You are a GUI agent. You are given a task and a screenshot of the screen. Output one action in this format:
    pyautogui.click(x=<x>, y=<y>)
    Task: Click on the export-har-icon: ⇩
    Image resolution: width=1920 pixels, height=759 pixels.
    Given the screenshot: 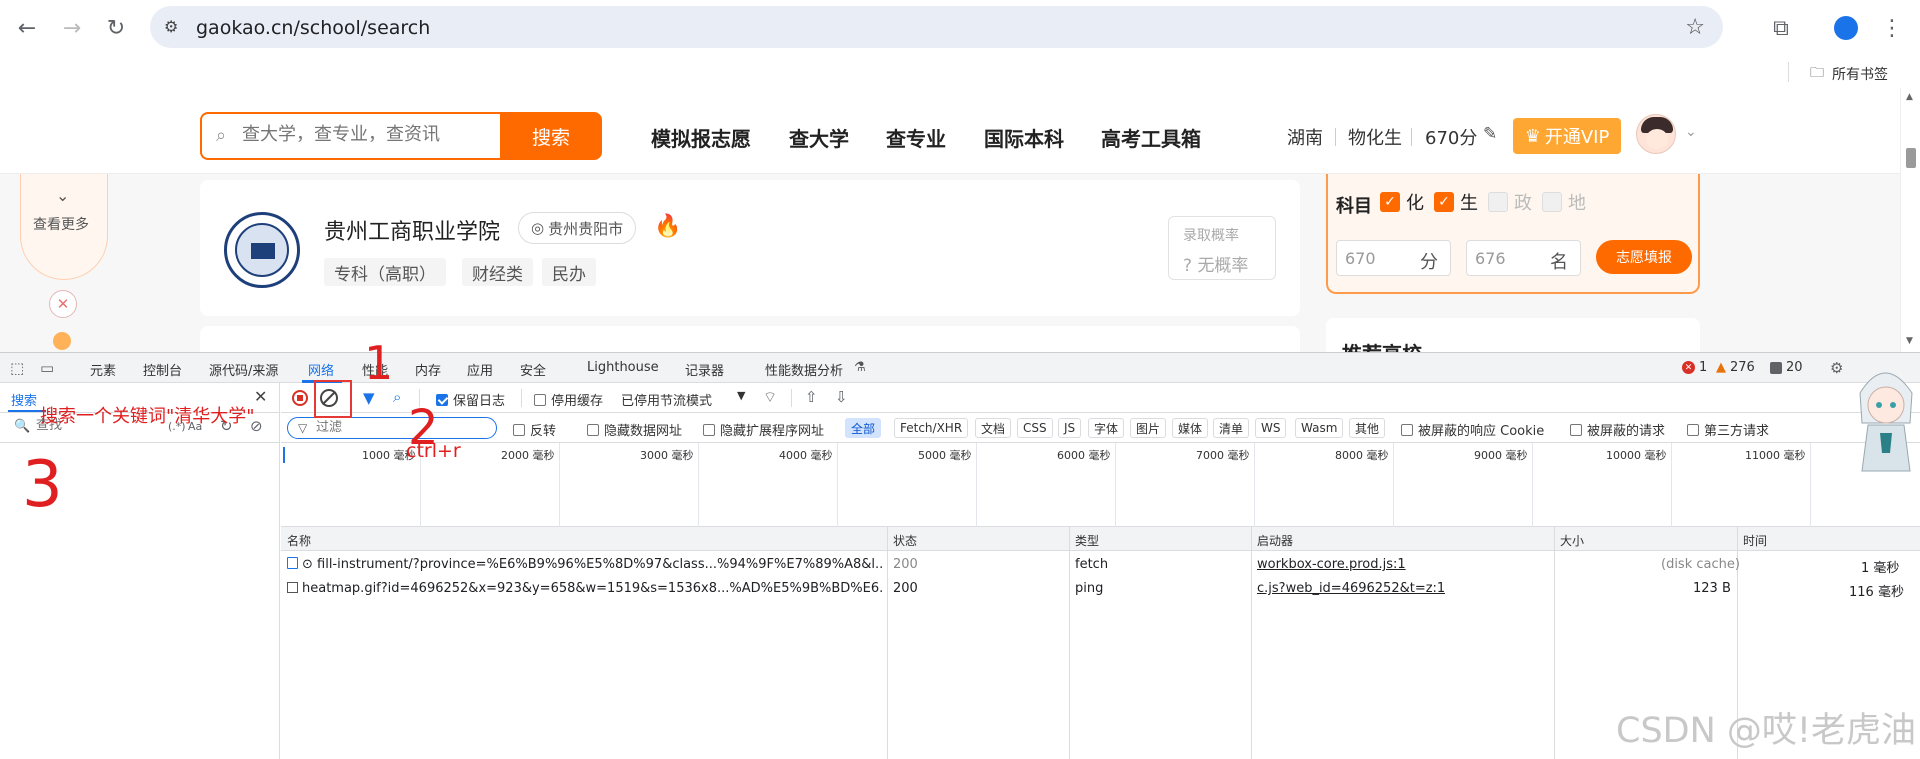 What is the action you would take?
    pyautogui.click(x=841, y=397)
    